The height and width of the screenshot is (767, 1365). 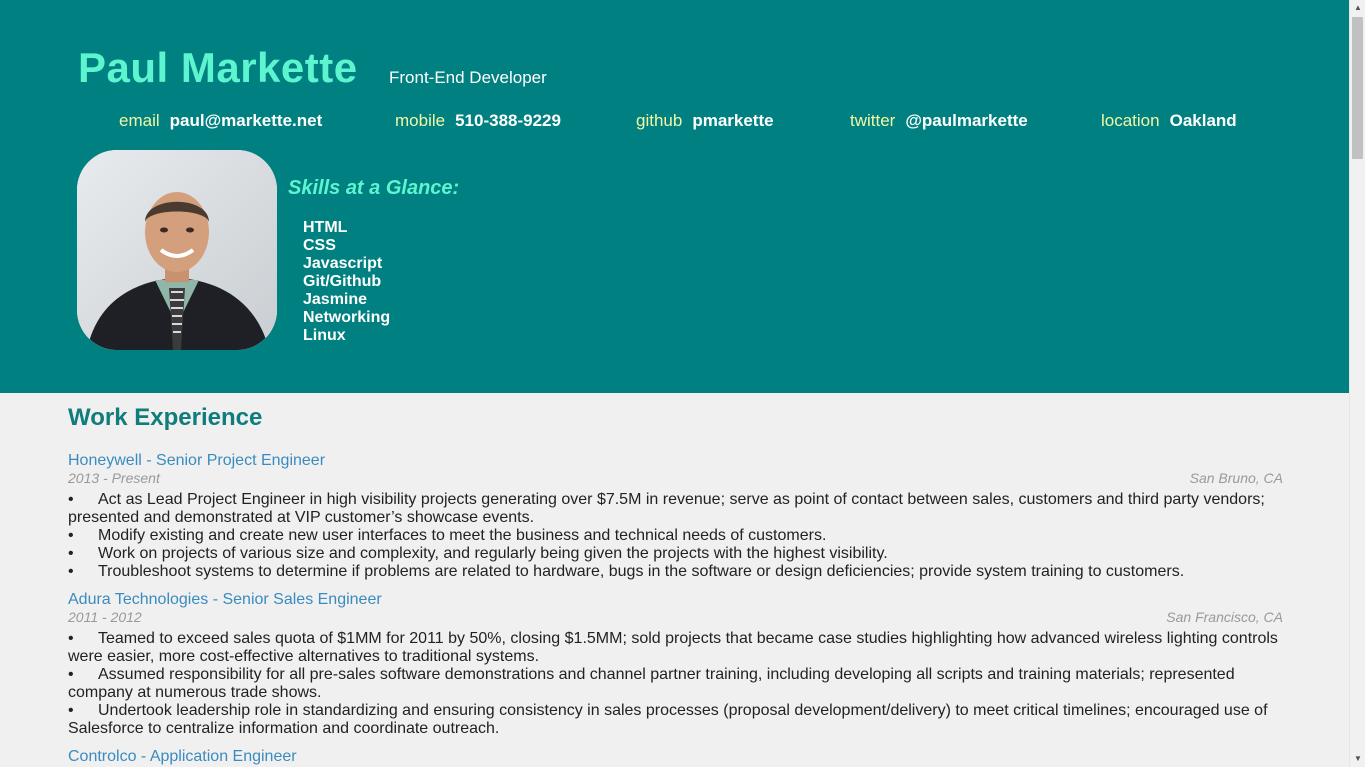 I want to click on job-location: San Francisco, CA, so click(x=1224, y=617).